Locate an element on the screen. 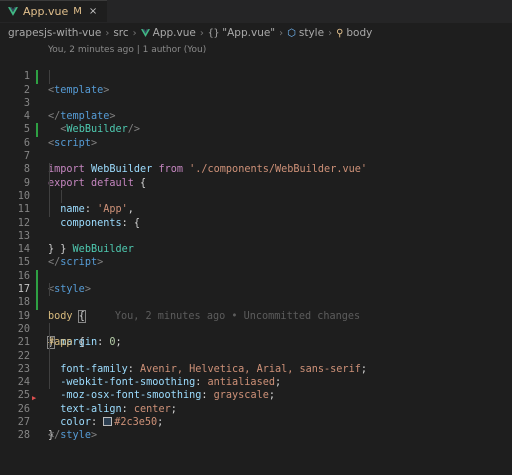 This screenshot has height=475, width=512. modified-badge: M is located at coordinates (77, 11).